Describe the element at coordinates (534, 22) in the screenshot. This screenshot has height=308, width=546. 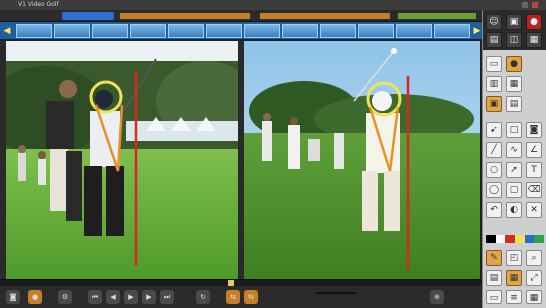
I see `stop-icon: ●` at that location.